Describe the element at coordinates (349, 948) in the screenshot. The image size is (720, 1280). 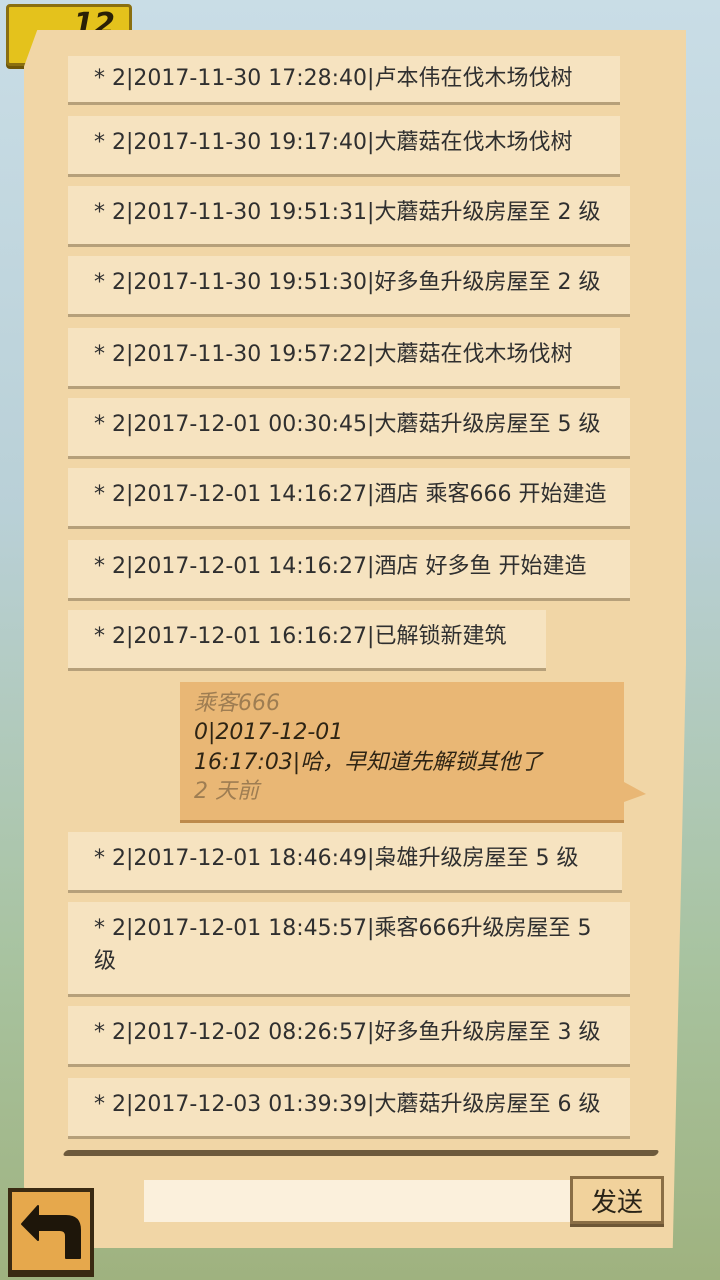
I see `log-entry: * 2|2017-12-01 18:45:57|乘客666升级房屋至 5 级` at that location.